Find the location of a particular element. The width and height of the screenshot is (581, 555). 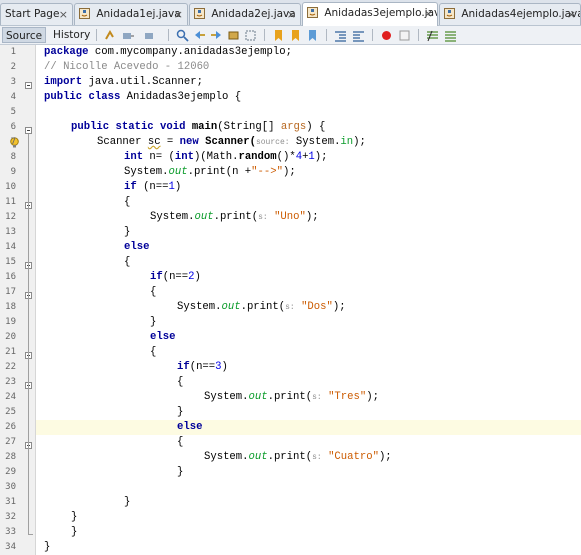

line-number: 4 is located at coordinates (13, 97).